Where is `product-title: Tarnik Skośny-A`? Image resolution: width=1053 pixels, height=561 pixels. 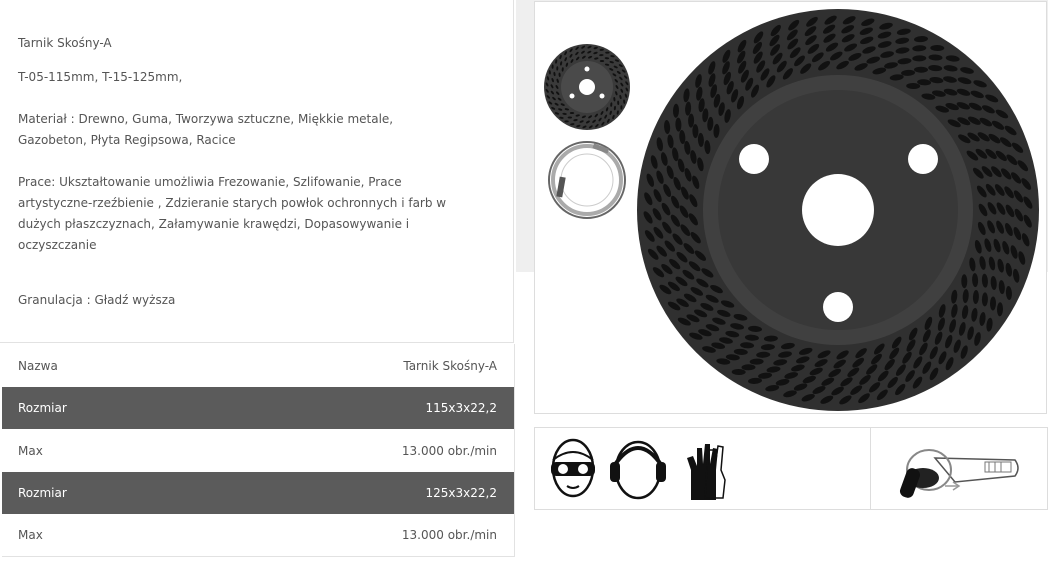
product-title: Tarnik Skośny-A is located at coordinates (65, 43).